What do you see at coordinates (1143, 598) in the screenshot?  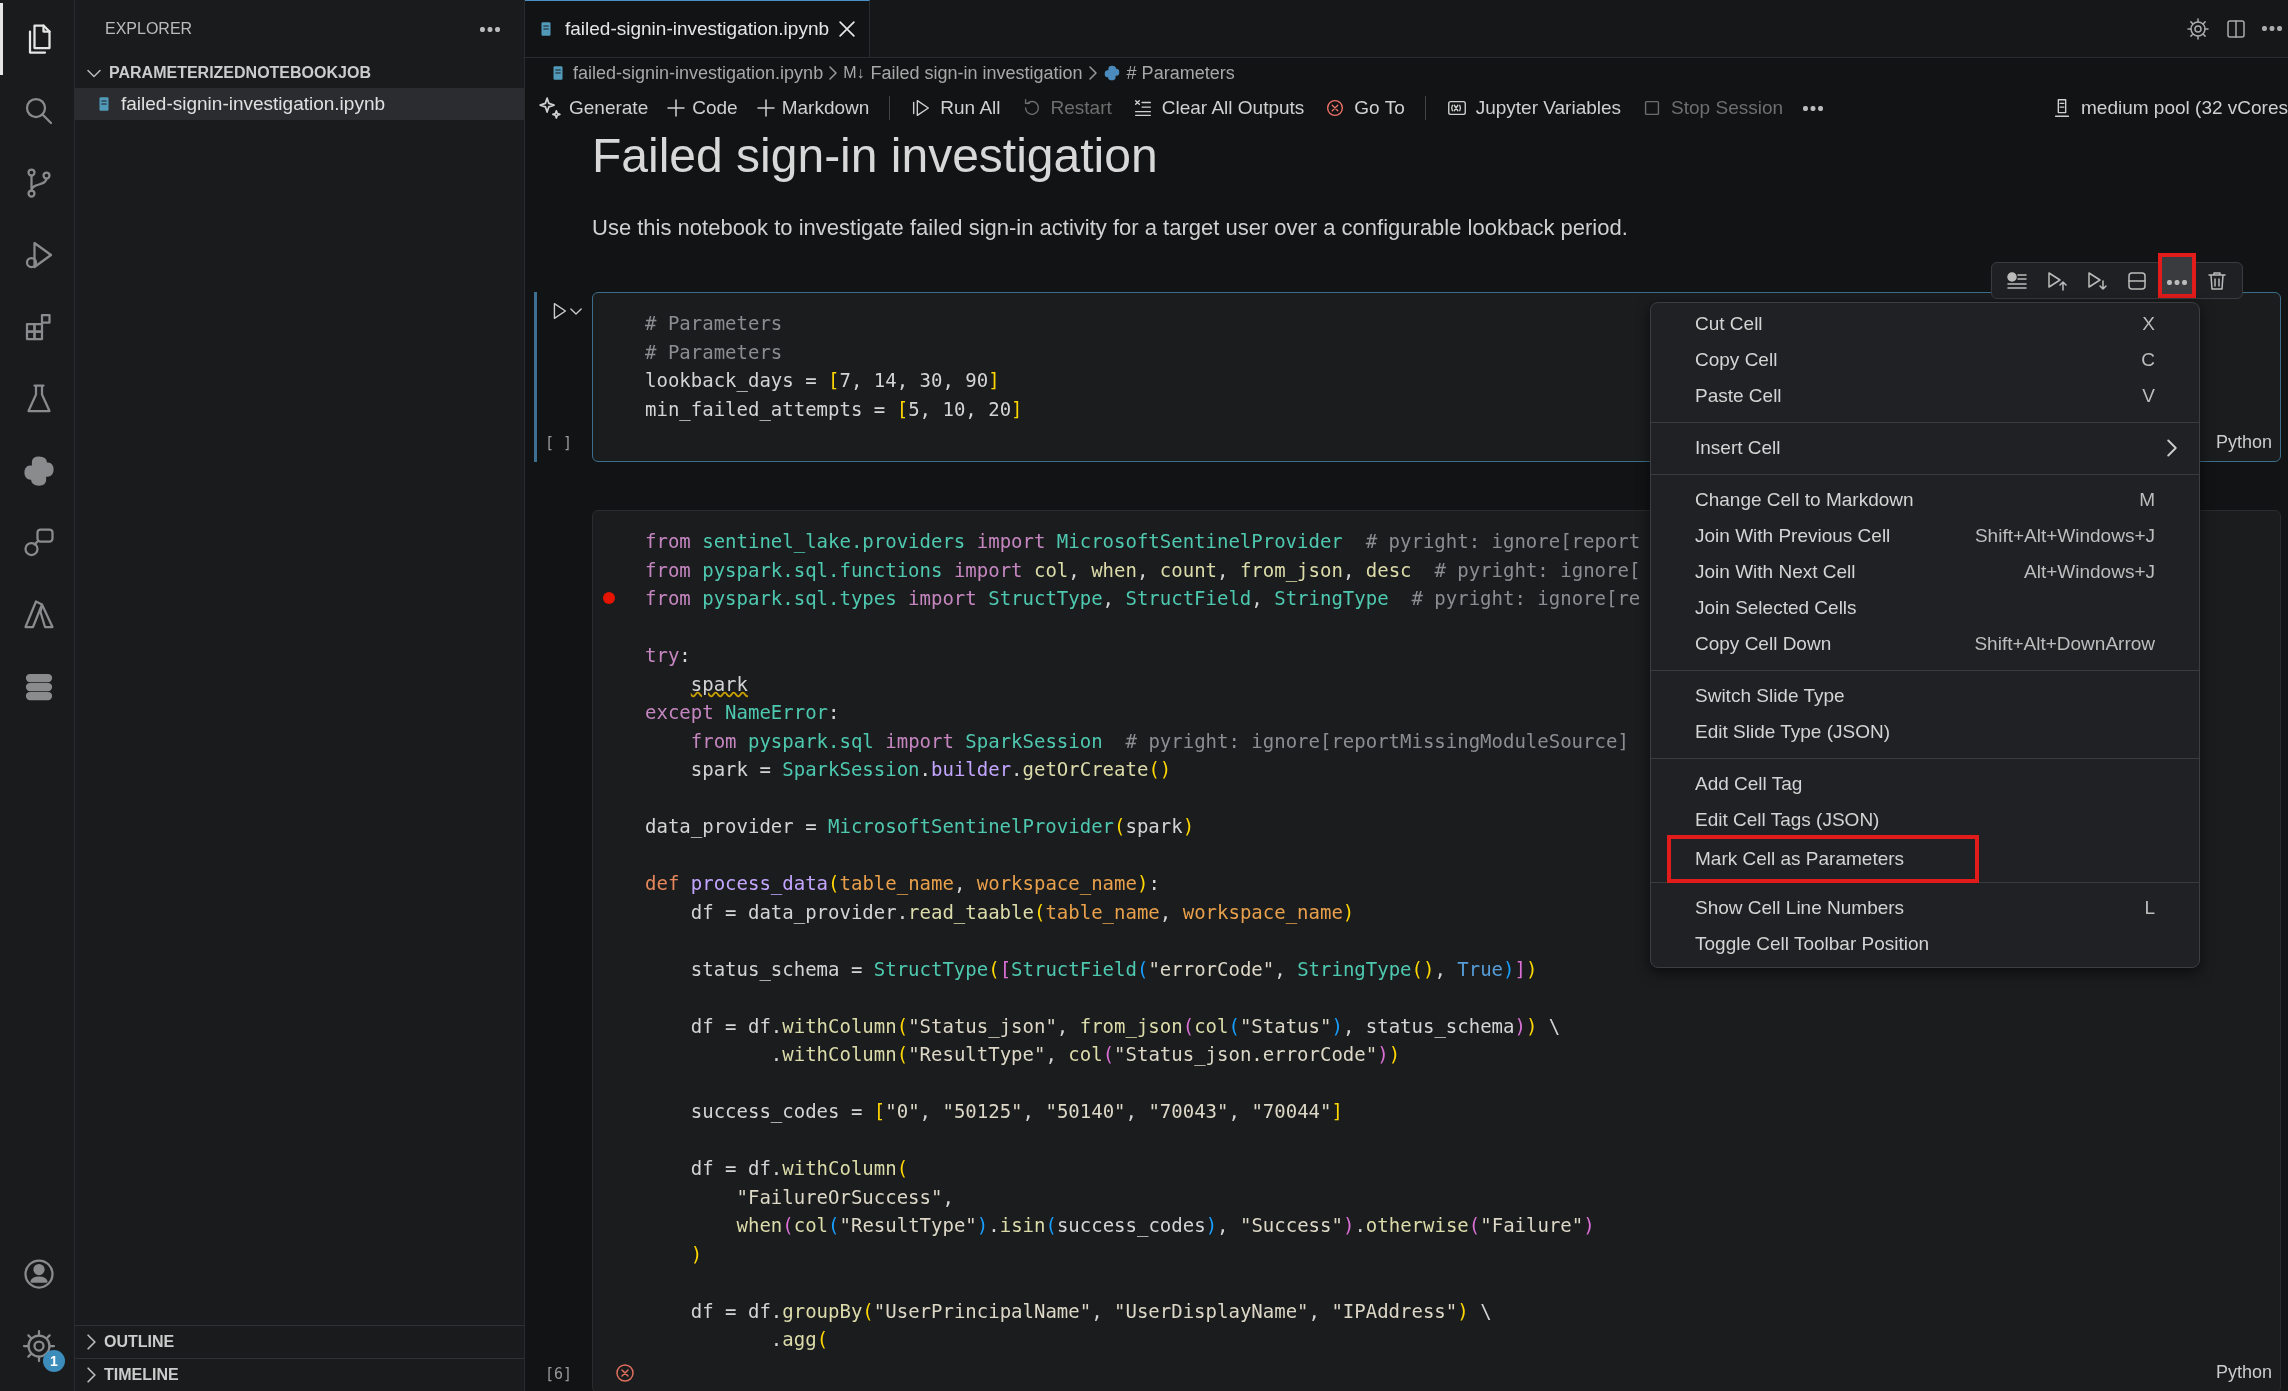 I see `code-line: from pyspark.sql.types import StructType, StructField, StringType # pyright: ignore[re` at bounding box center [1143, 598].